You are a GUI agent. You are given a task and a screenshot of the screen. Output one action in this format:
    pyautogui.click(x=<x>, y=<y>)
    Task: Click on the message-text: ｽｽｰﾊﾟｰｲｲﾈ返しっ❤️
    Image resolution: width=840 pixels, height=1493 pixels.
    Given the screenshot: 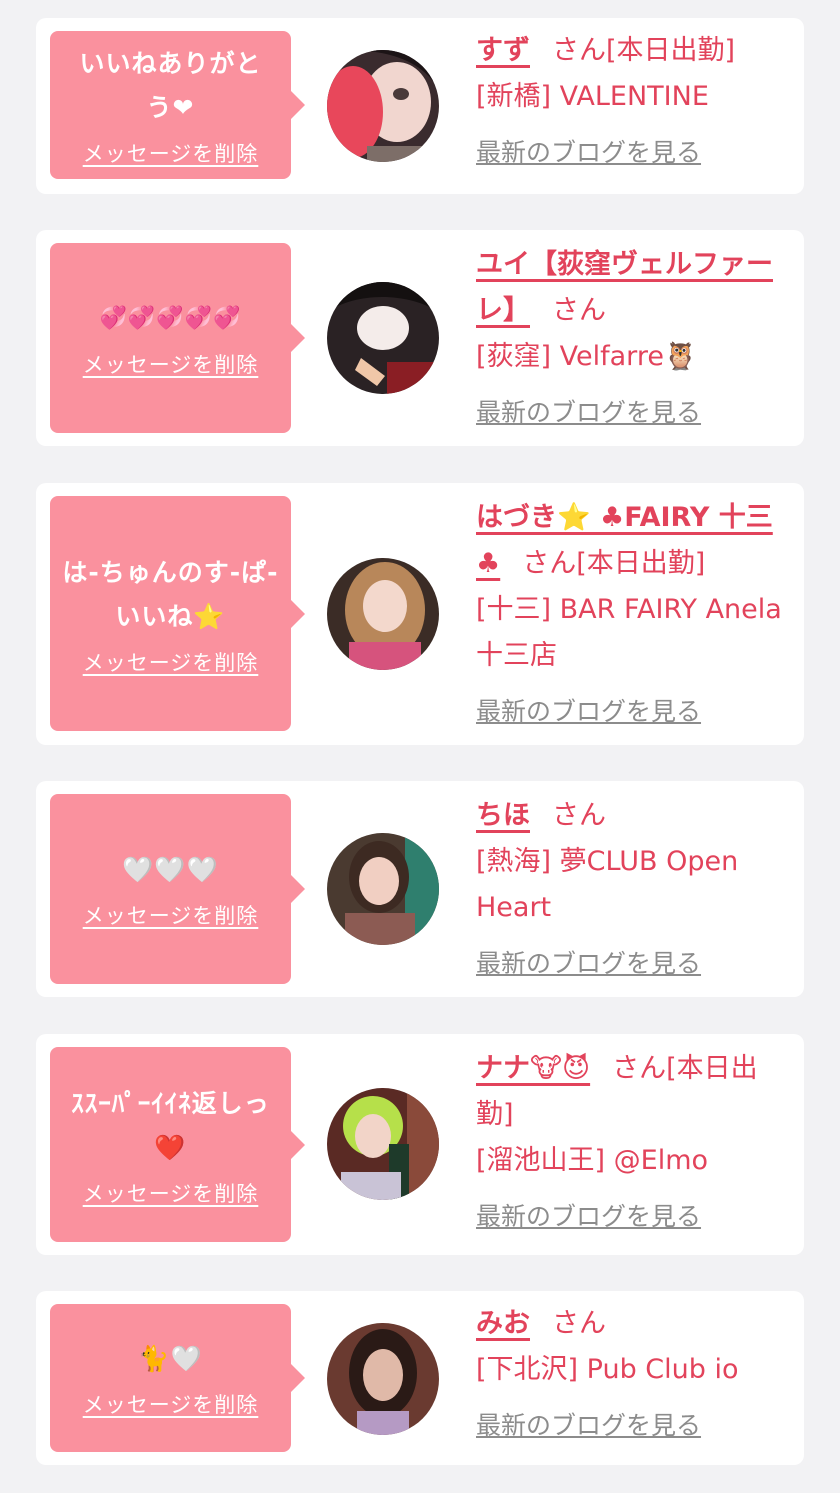 What is the action you would take?
    pyautogui.click(x=170, y=1125)
    